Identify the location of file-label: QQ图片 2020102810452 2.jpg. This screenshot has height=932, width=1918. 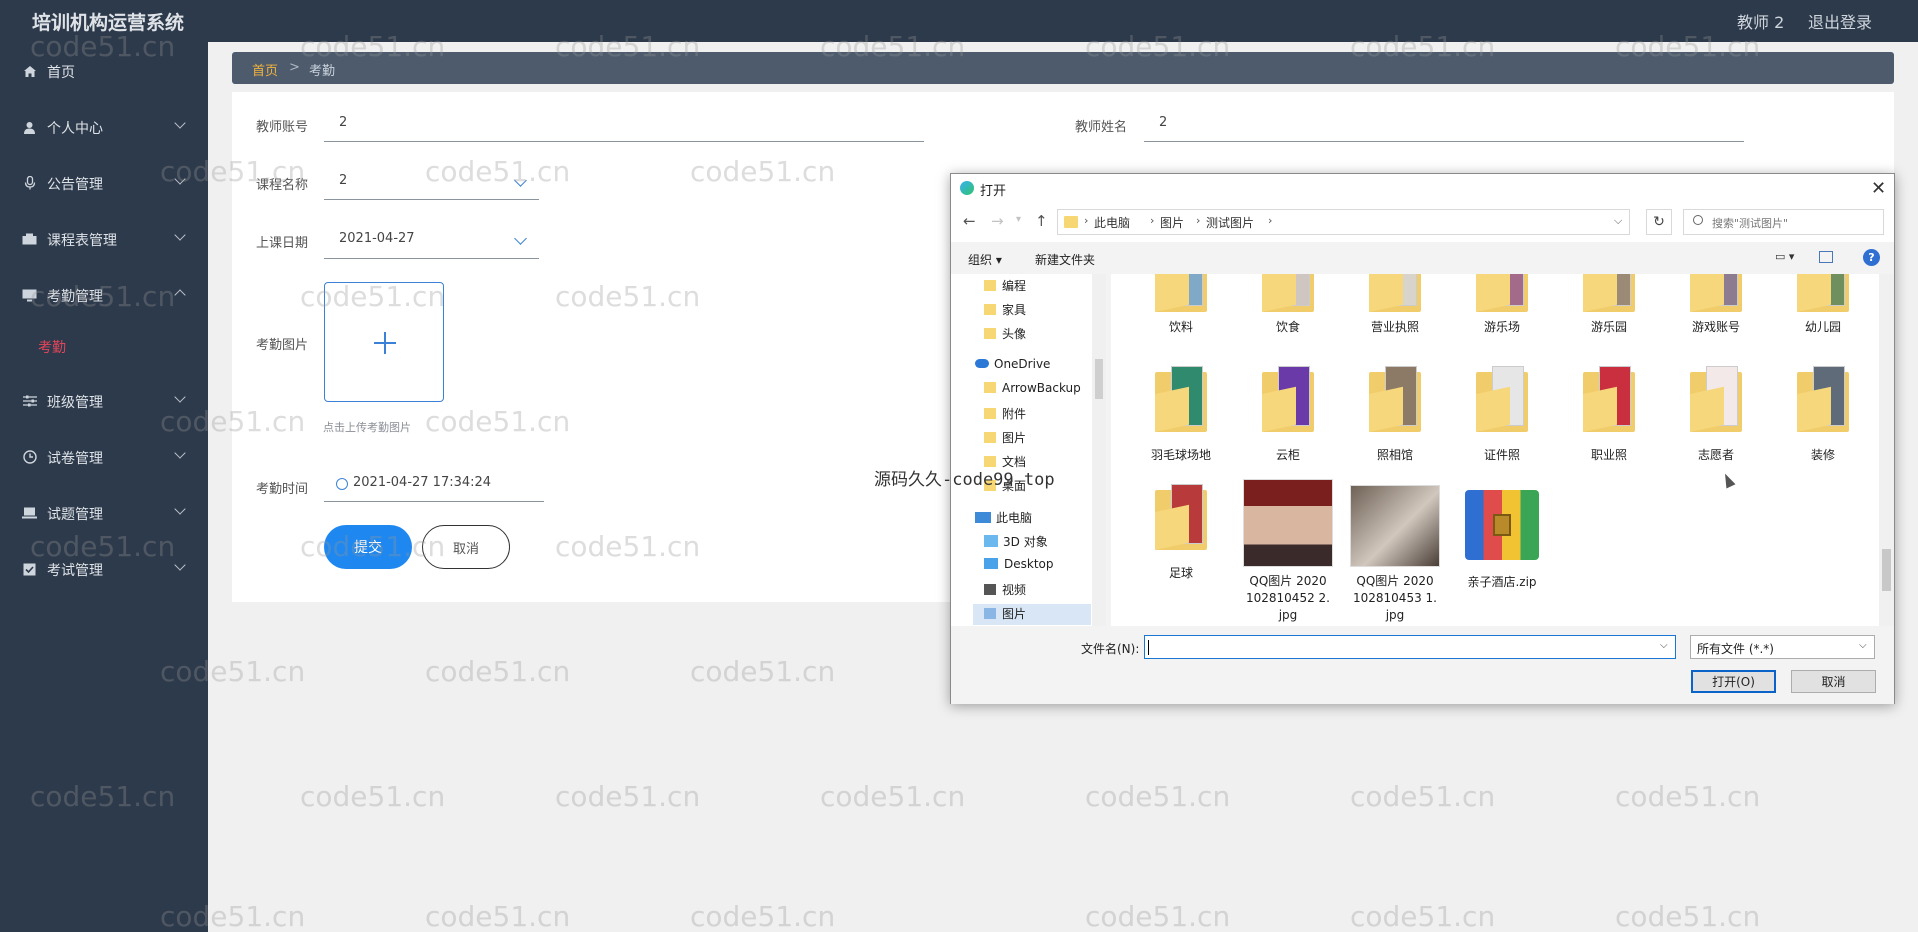
(1288, 598).